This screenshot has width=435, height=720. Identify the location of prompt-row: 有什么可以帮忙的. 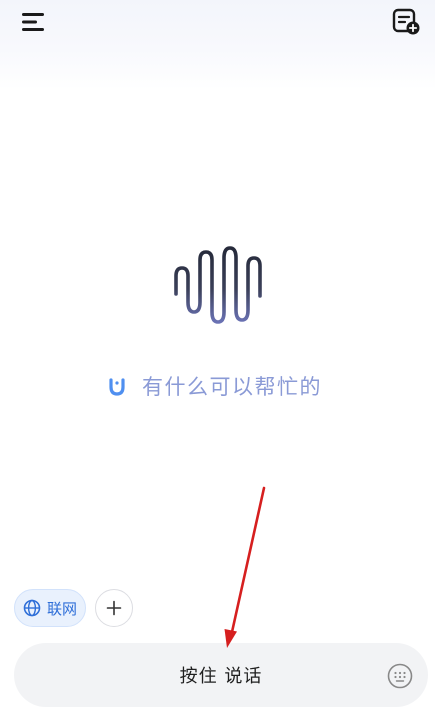
(234, 386).